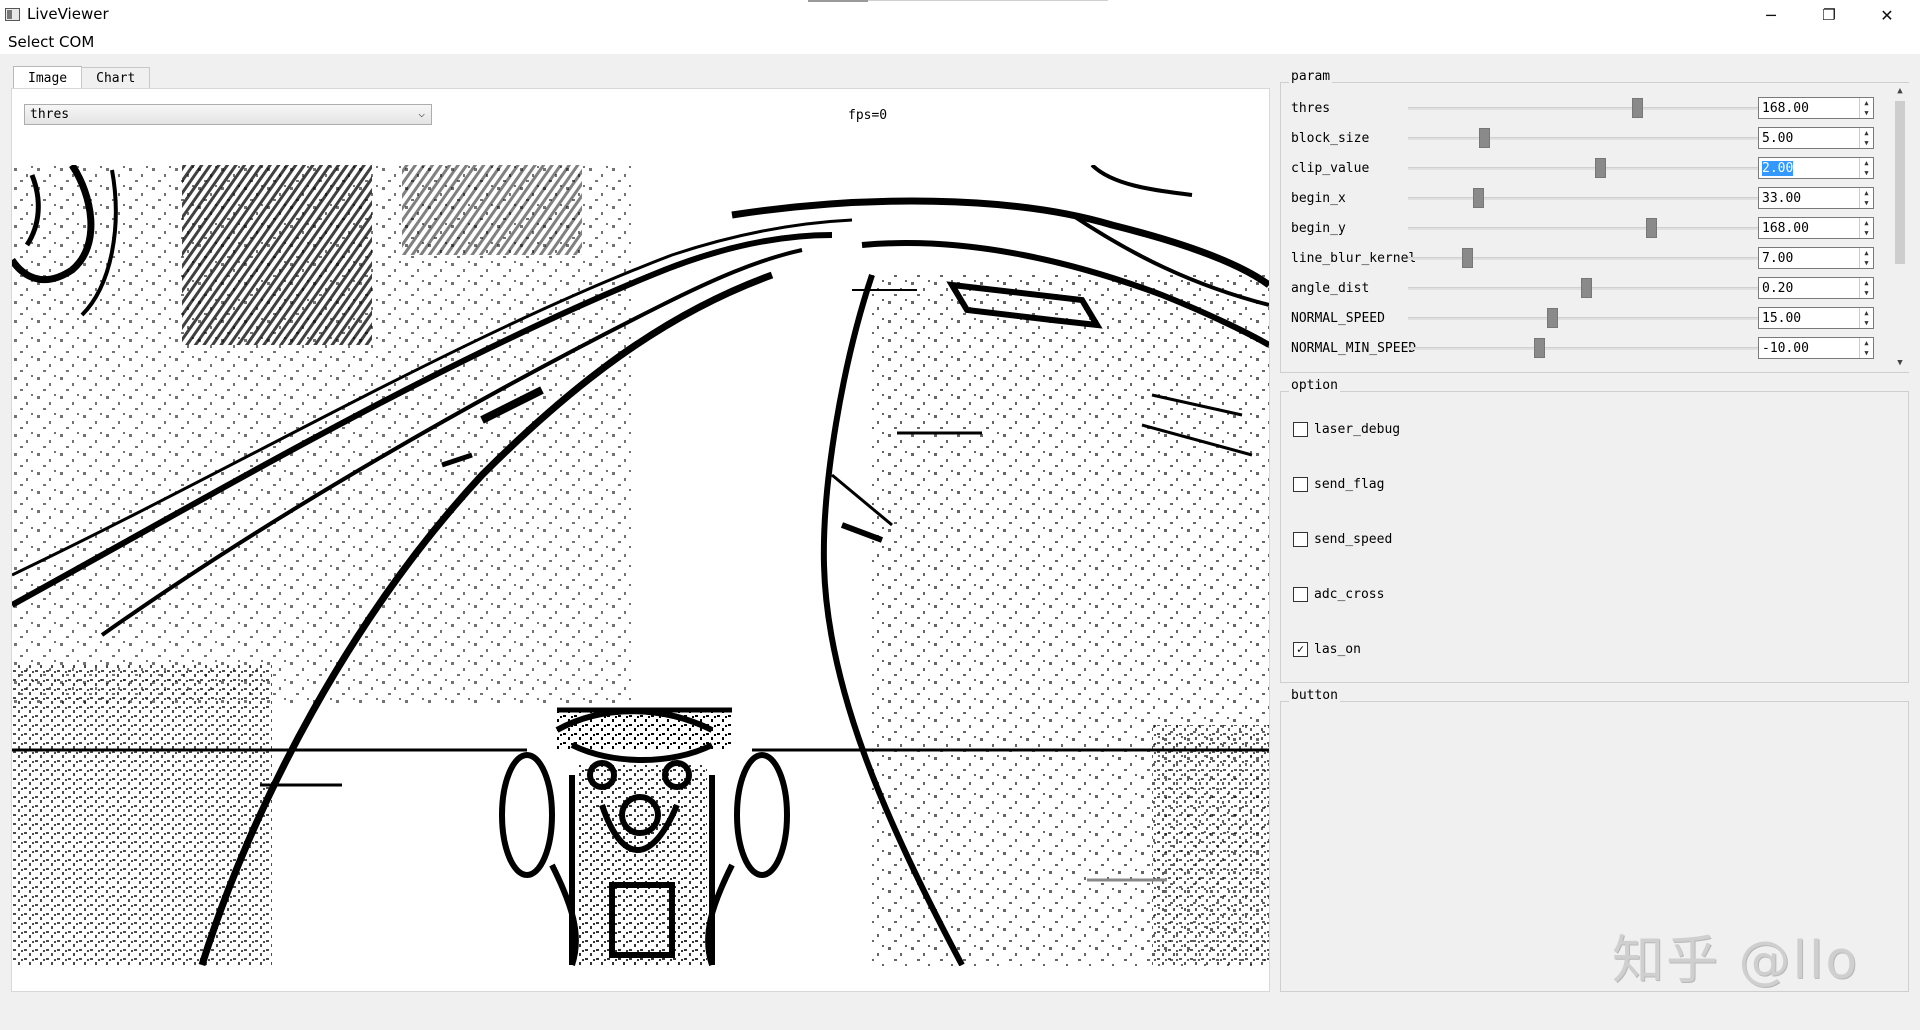 The width and height of the screenshot is (1920, 1030). I want to click on option-send-flag: send_flag, so click(1338, 484).